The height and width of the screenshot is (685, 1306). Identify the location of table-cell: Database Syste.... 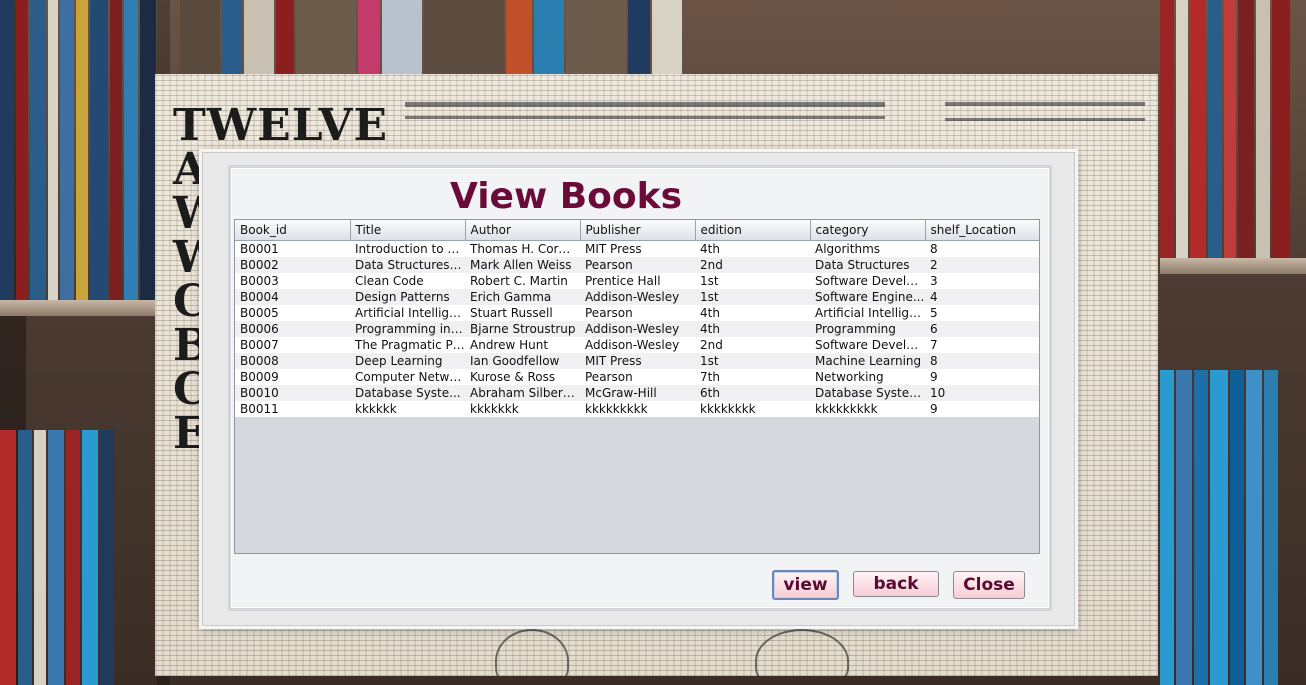
(407, 393).